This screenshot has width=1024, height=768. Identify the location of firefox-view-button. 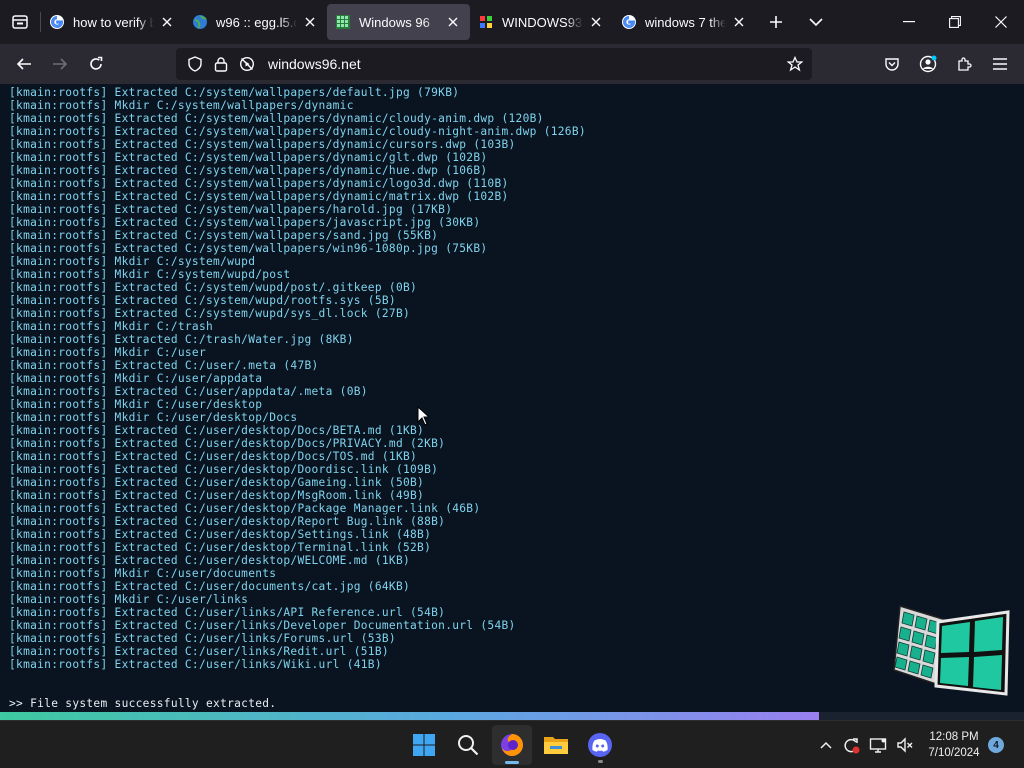
(20, 22).